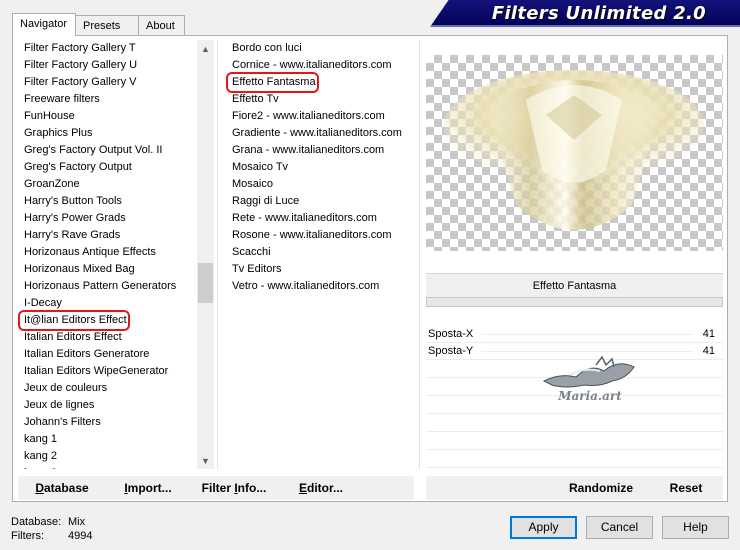 This screenshot has width=740, height=550. Describe the element at coordinates (162, 25) in the screenshot. I see `tab-about: About` at that location.